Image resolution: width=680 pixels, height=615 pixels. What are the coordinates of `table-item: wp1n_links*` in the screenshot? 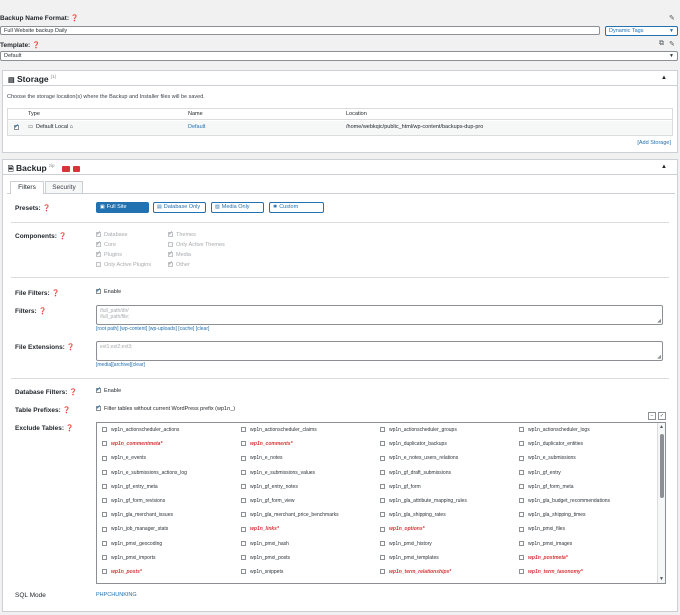 It's located at (260, 529).